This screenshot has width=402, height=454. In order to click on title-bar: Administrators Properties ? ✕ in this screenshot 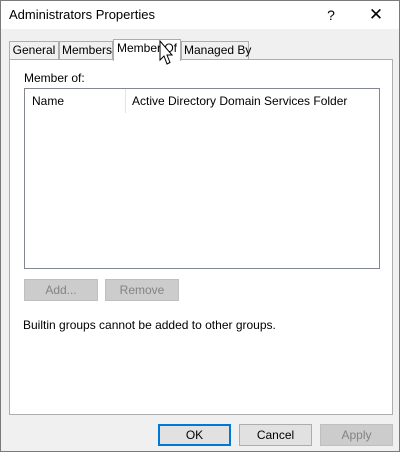, I will do `click(200, 15)`.